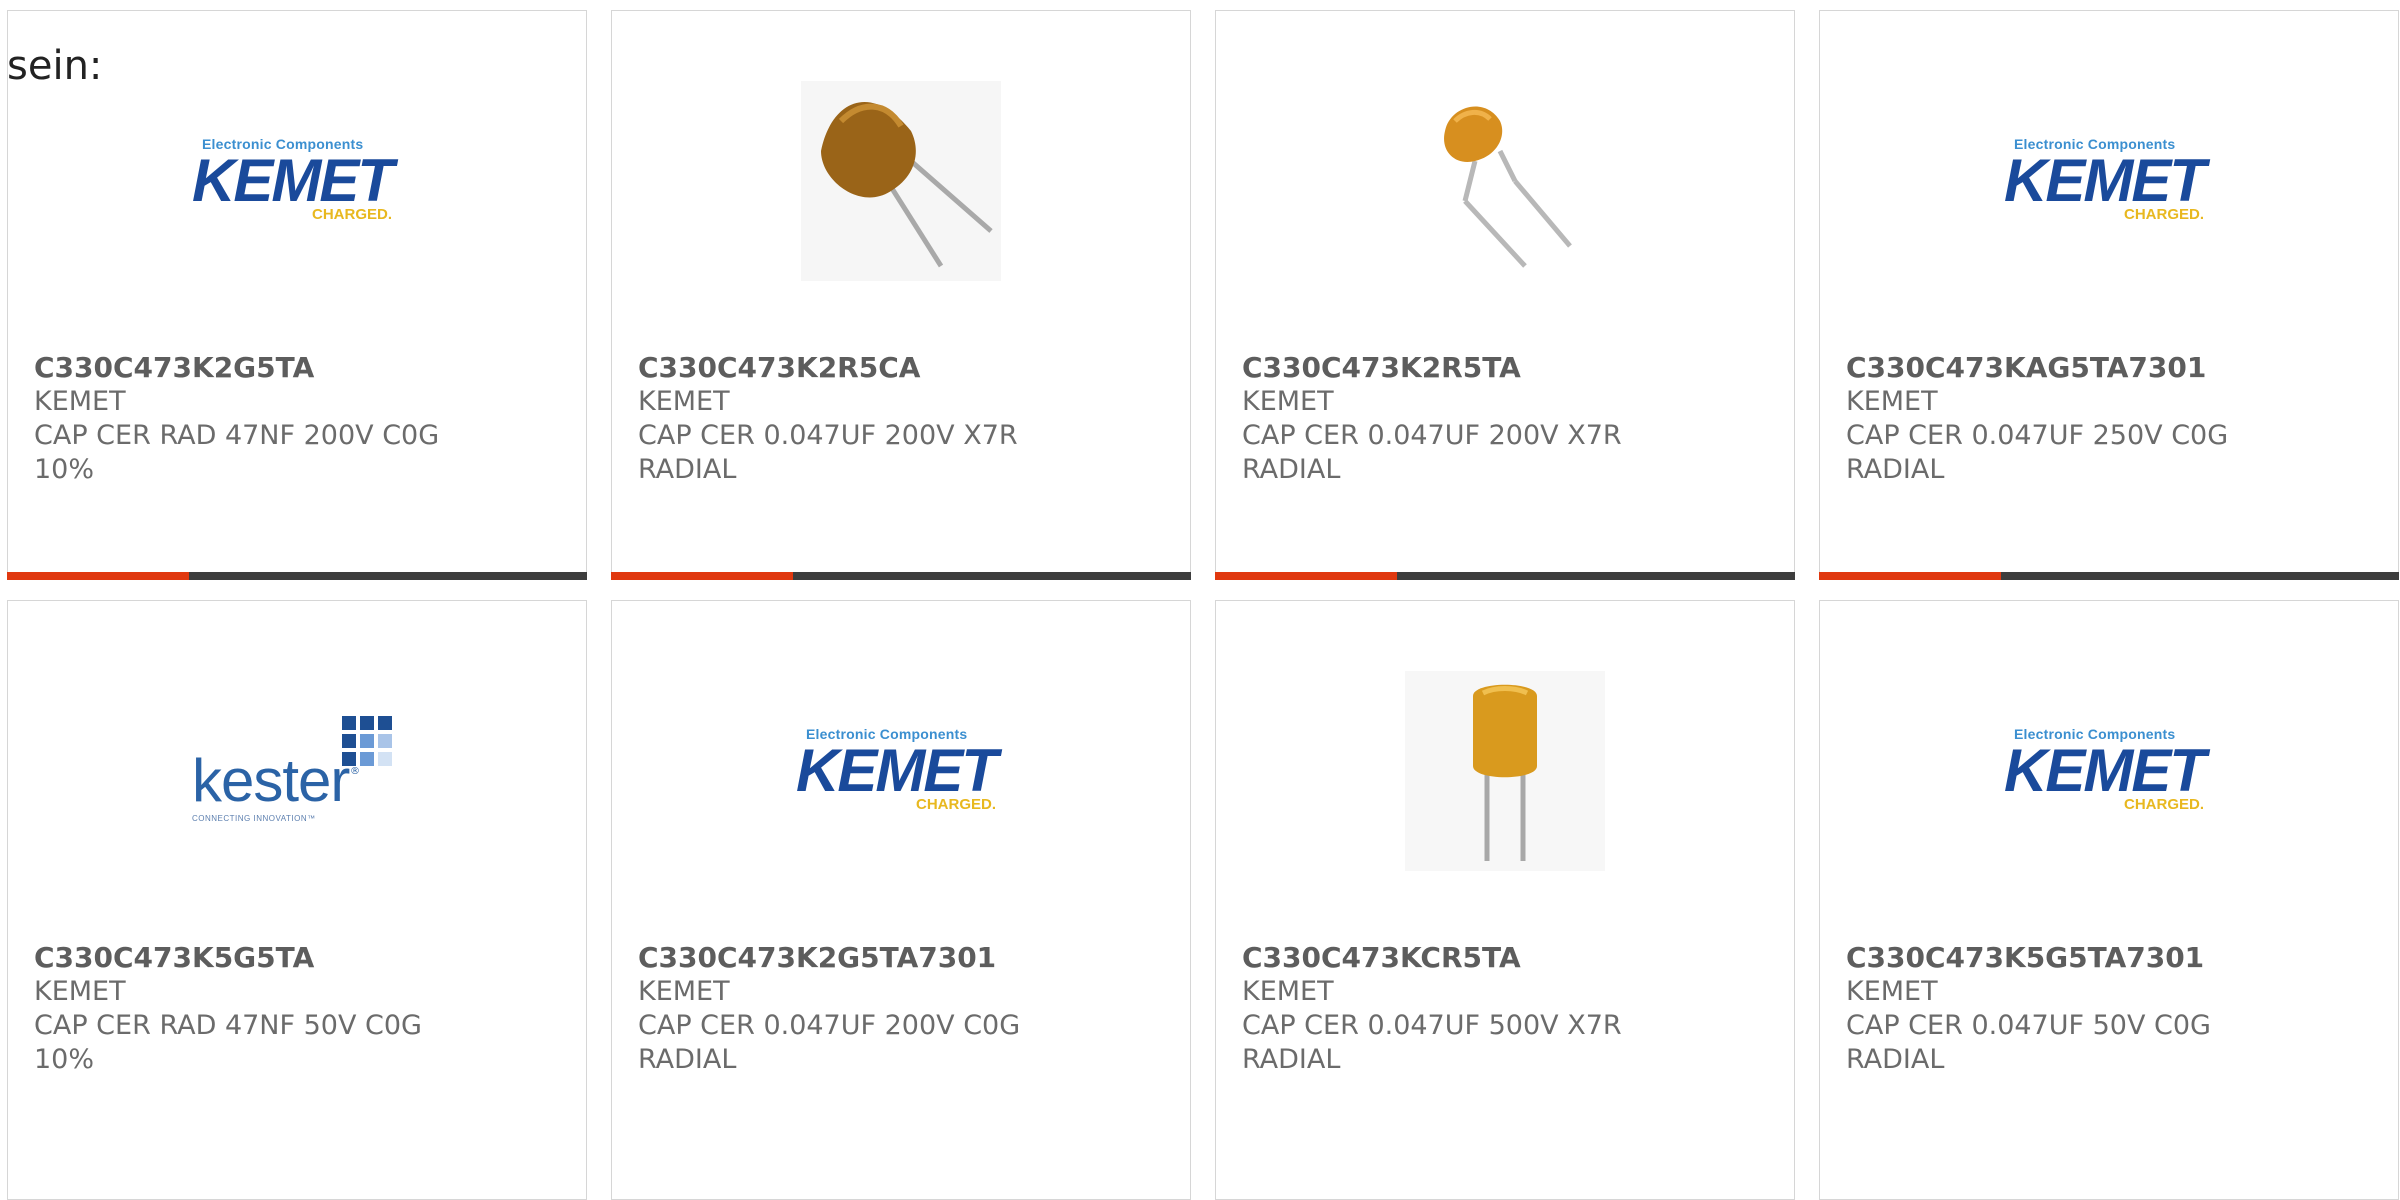 The height and width of the screenshot is (1200, 2400). I want to click on part-number: C330C473K2R5CA, so click(901, 368).